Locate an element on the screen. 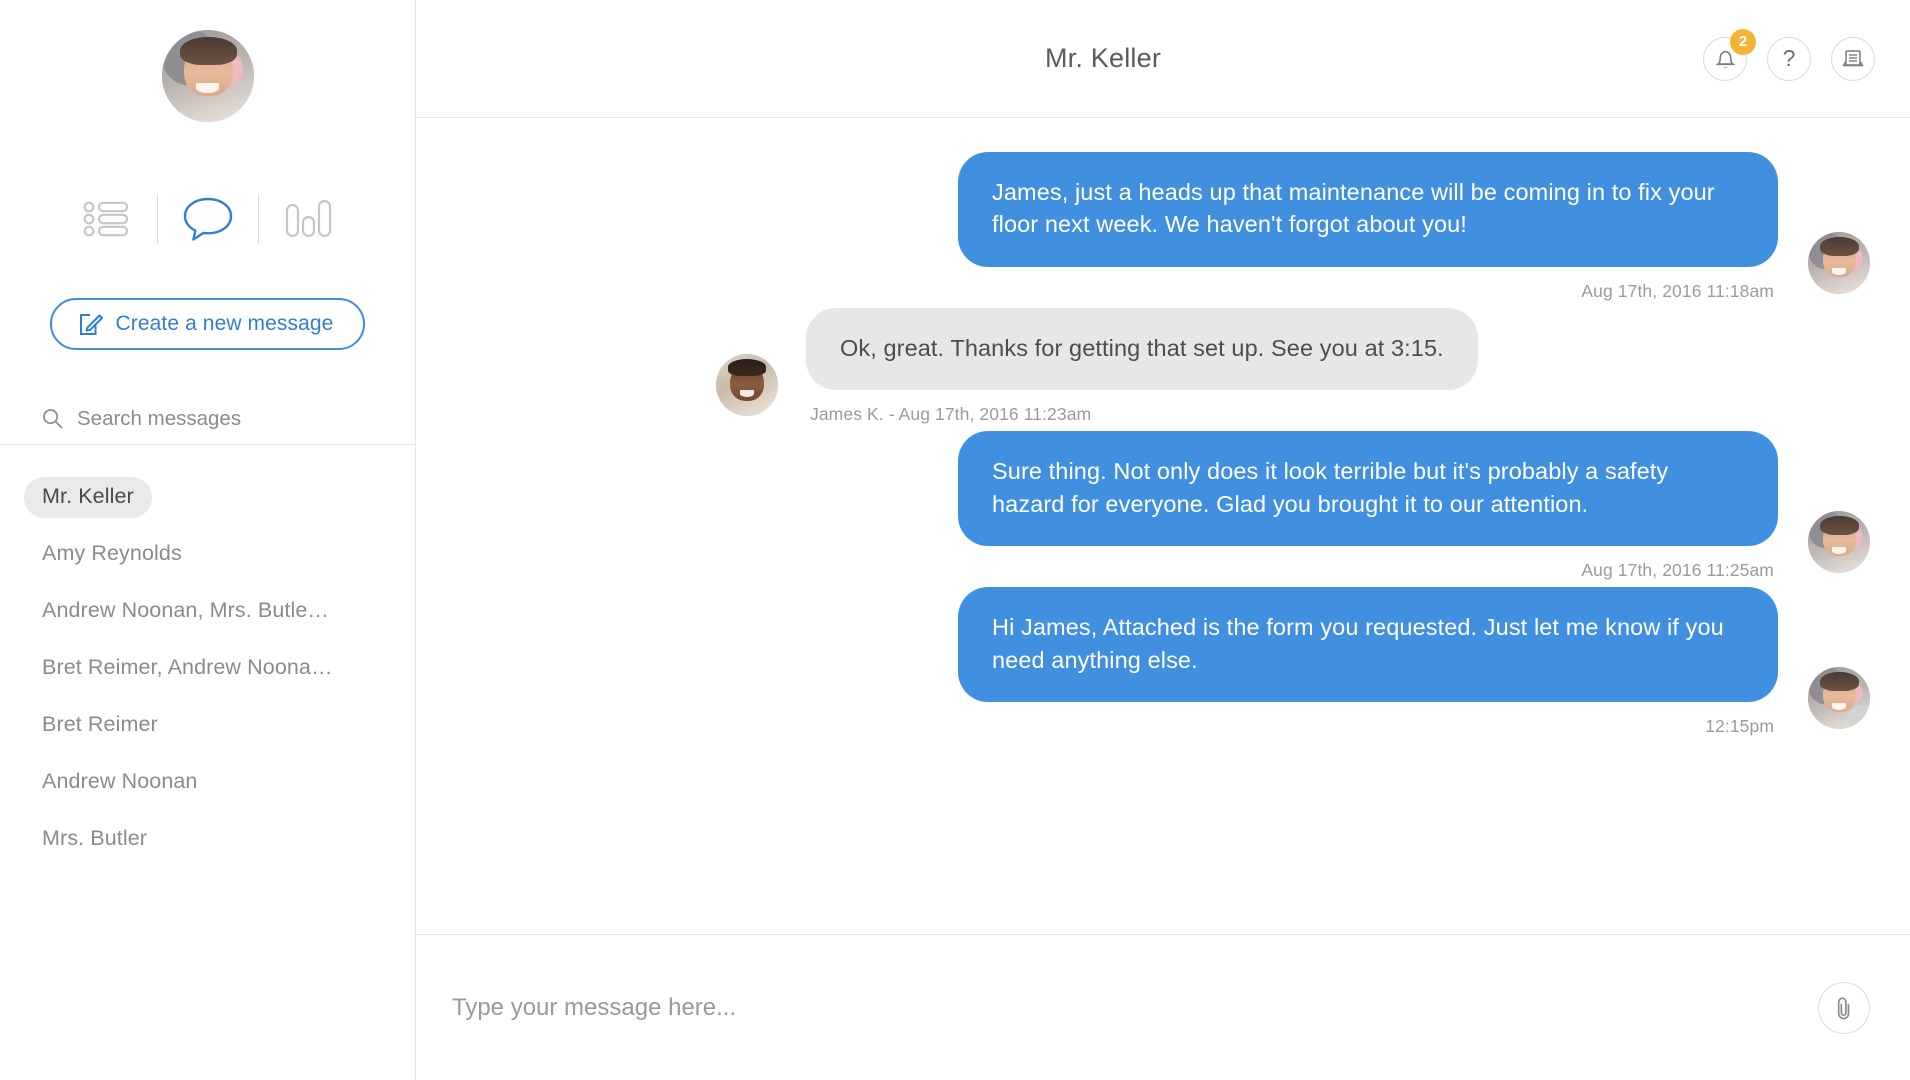 Image resolution: width=1910 pixels, height=1080 pixels. search-input is located at coordinates (227, 418).